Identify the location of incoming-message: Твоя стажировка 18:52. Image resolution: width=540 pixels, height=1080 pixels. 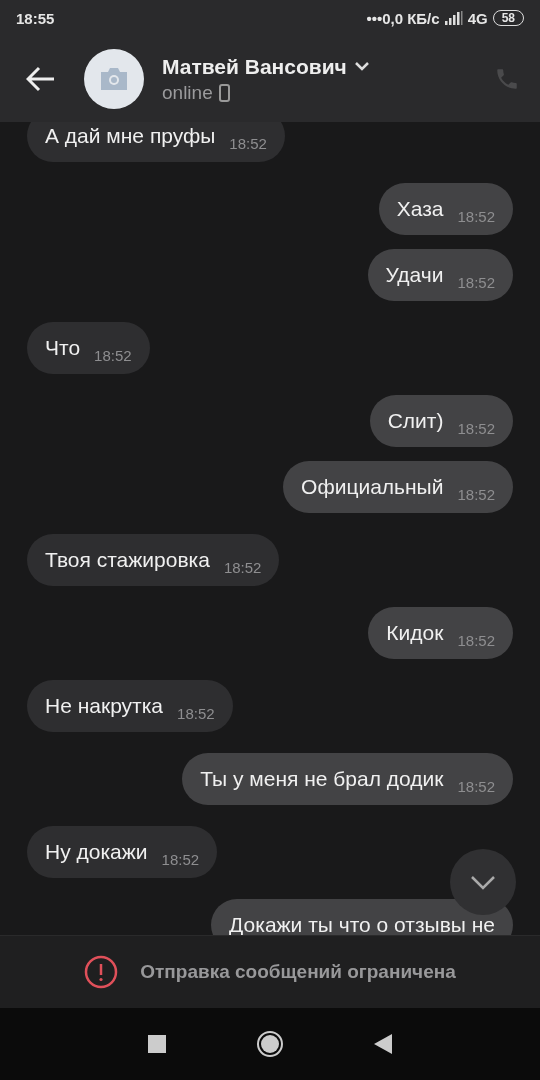
(153, 560).